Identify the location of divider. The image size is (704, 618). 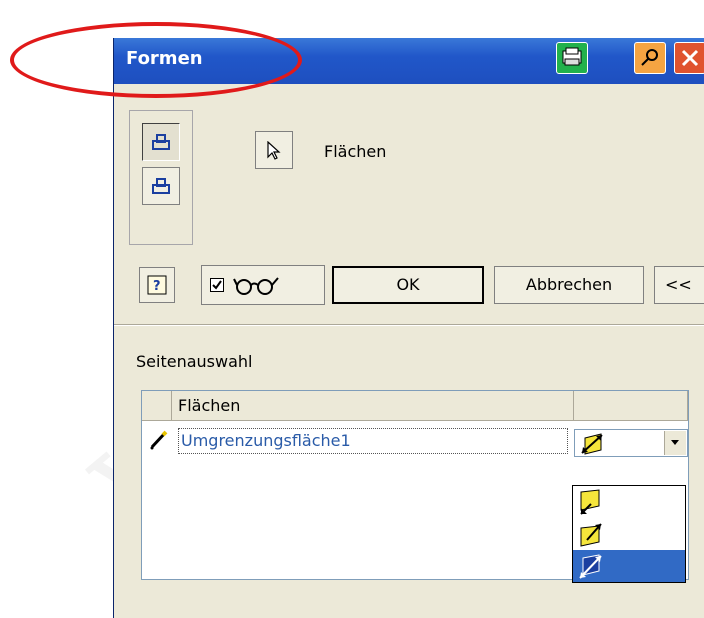
(409, 325).